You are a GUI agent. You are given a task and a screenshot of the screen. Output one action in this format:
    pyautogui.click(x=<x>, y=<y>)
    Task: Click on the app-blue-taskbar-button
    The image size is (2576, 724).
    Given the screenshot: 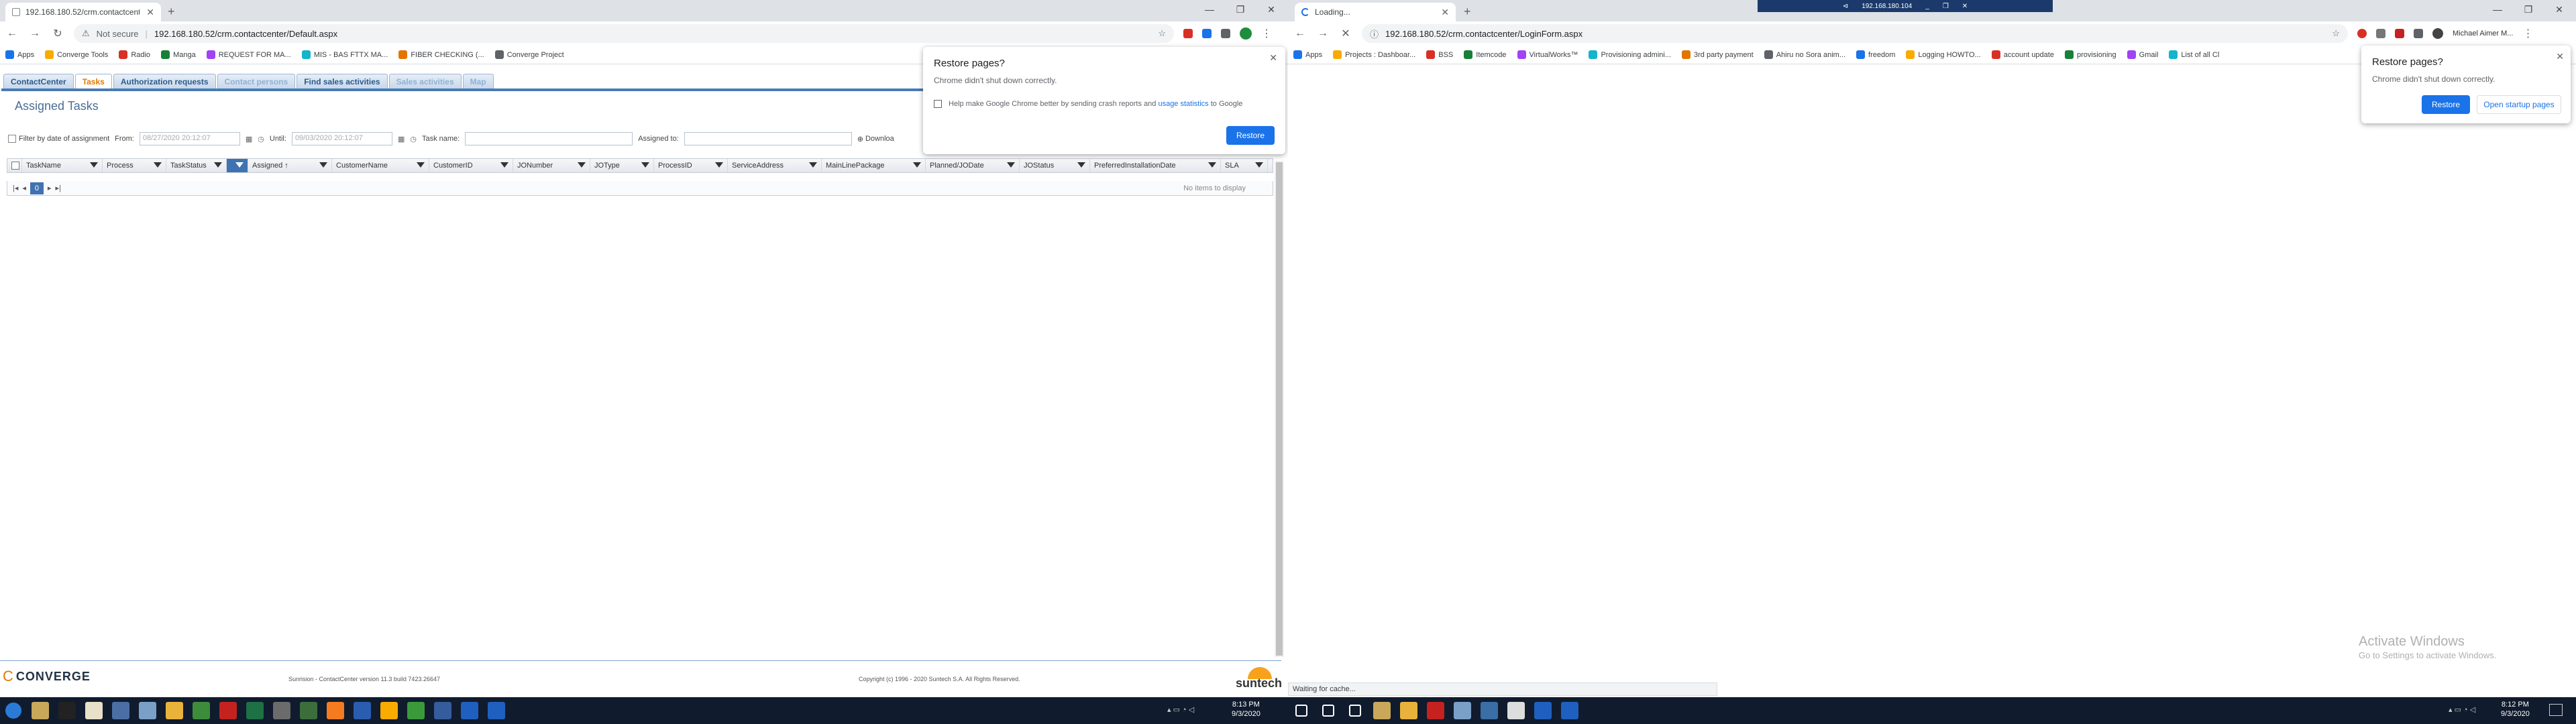 What is the action you would take?
    pyautogui.click(x=1489, y=710)
    